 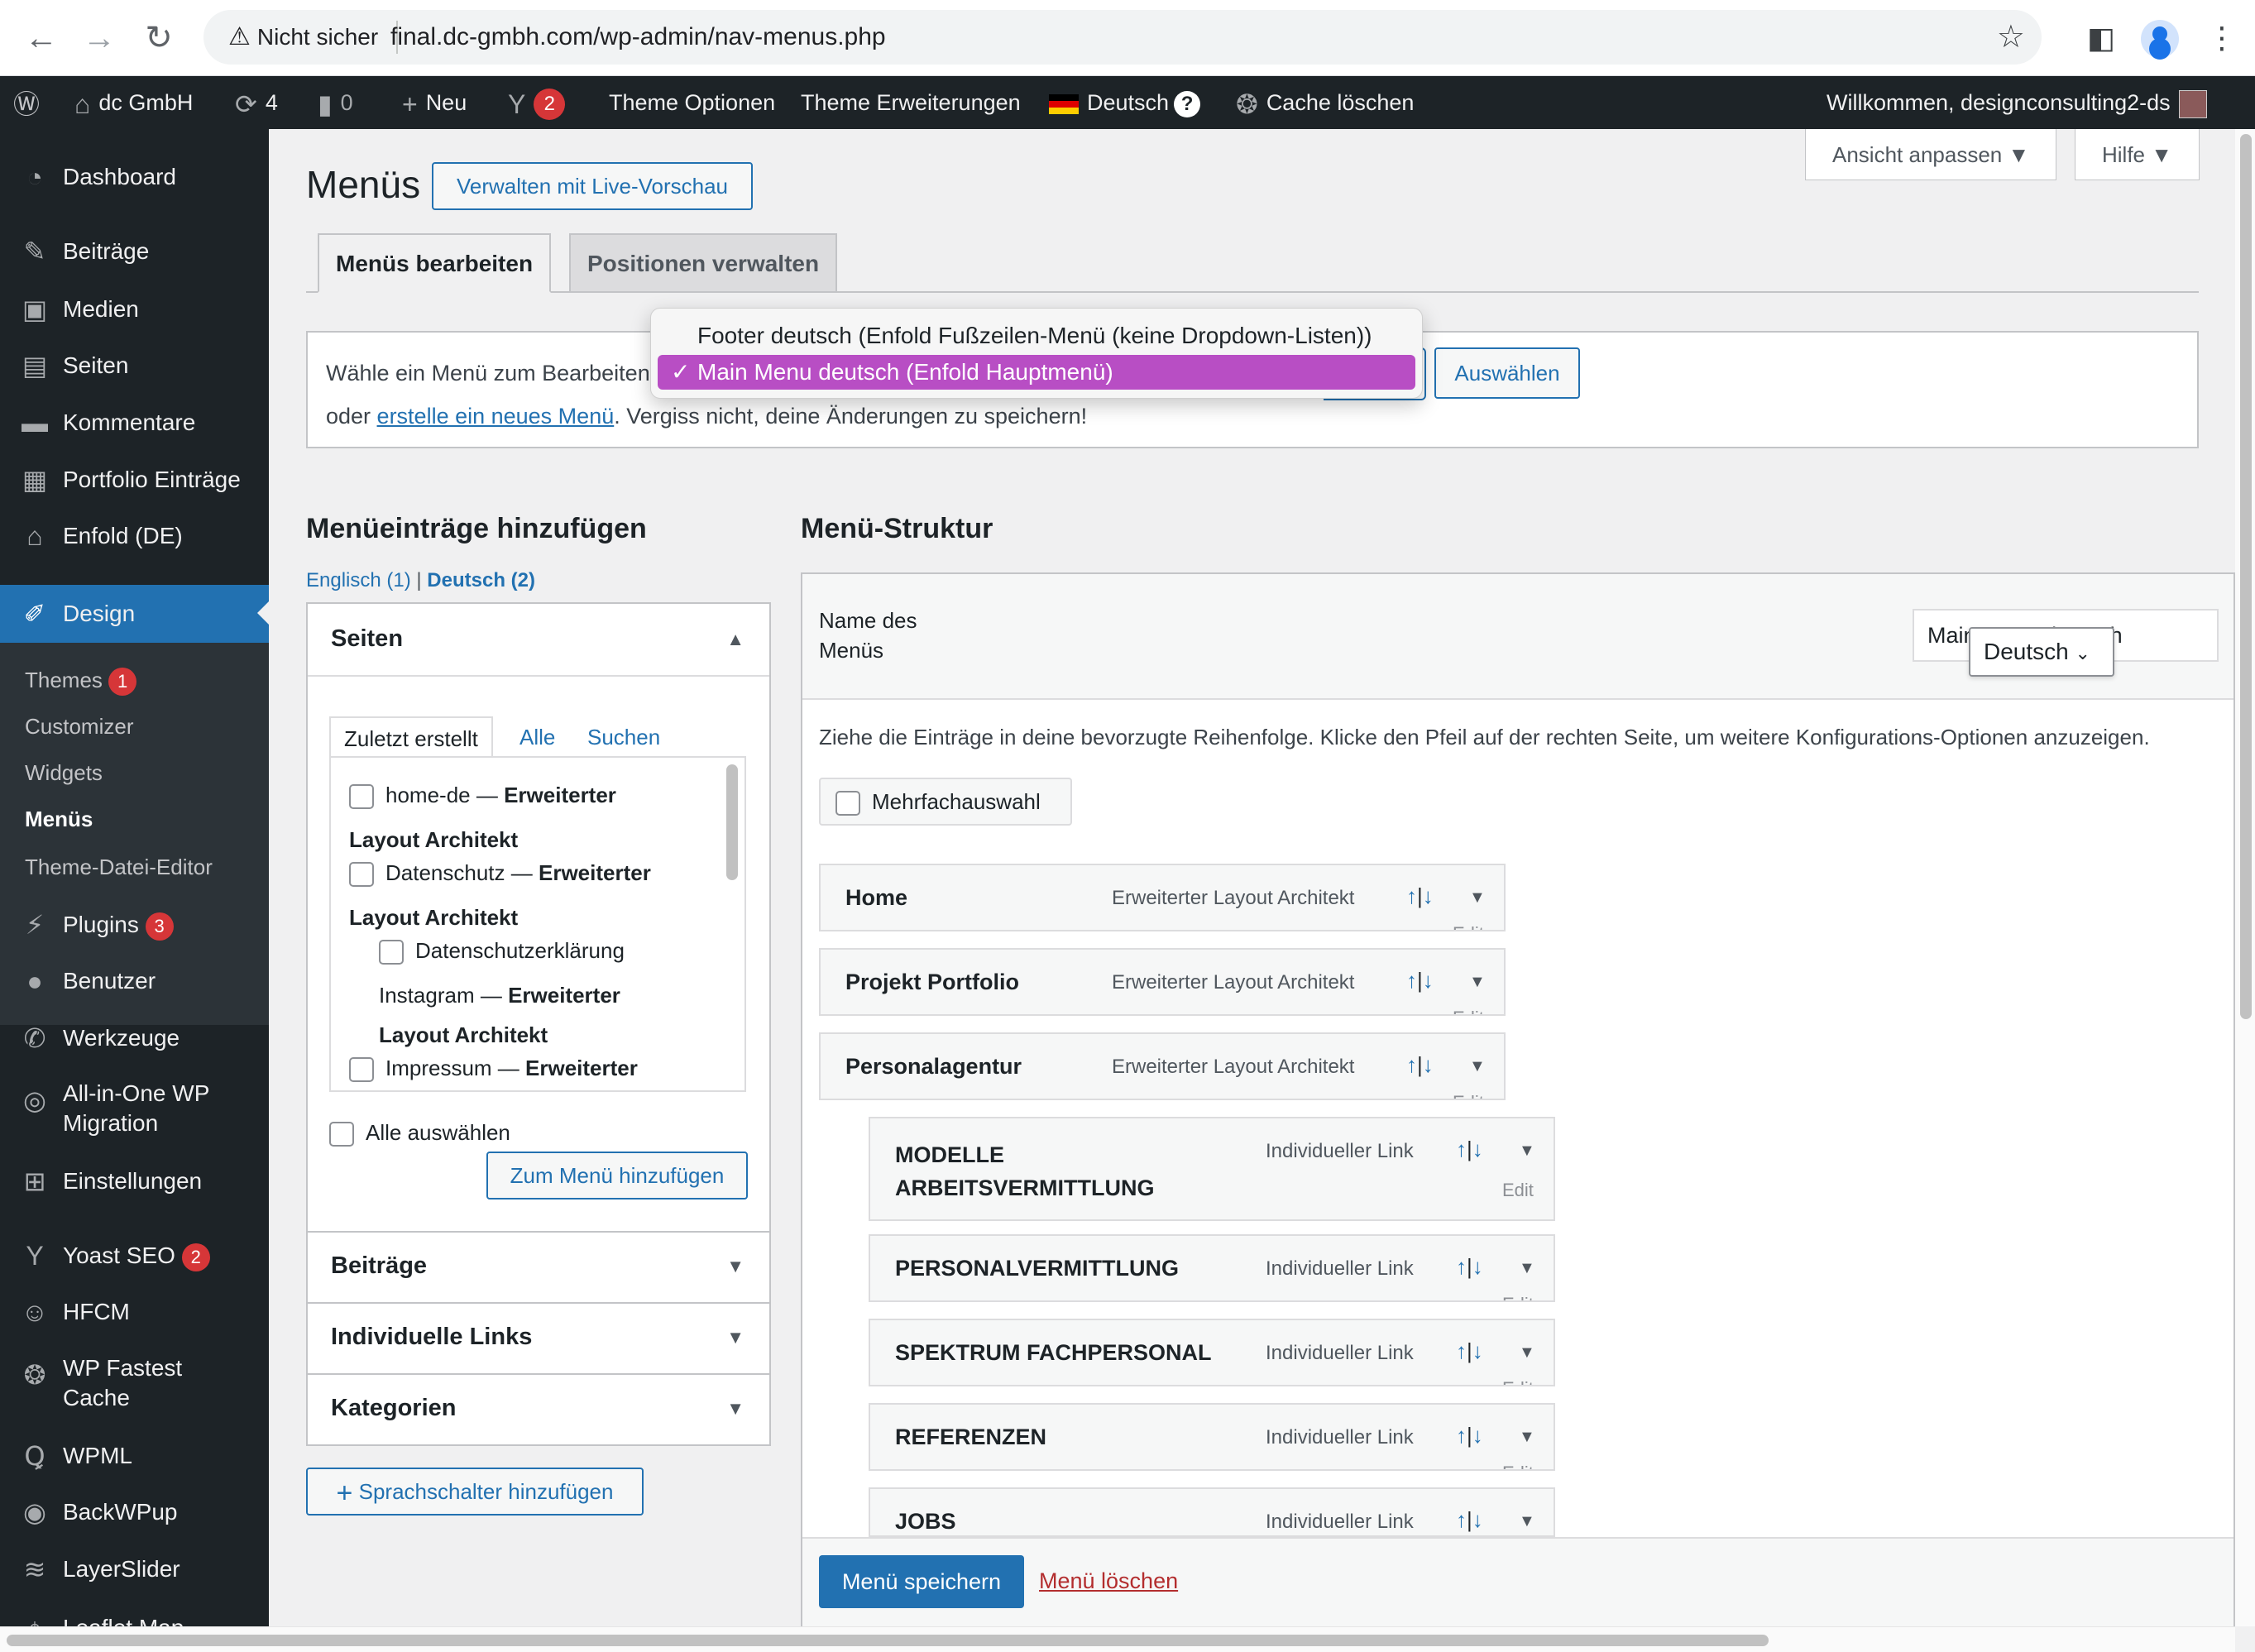 I want to click on page-horizontal-scrollbar, so click(x=1117, y=1639).